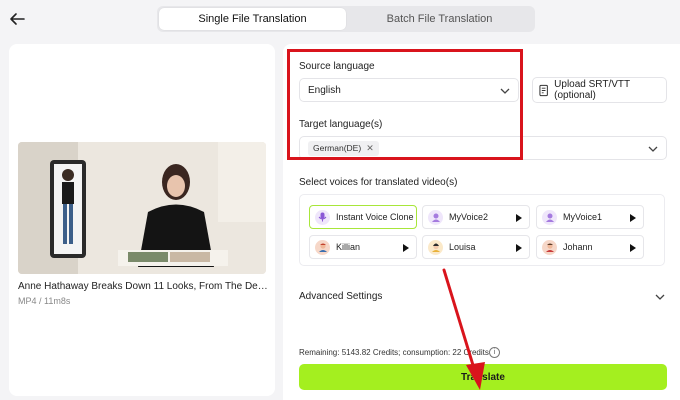 The image size is (680, 400). I want to click on voice-name: MyVoice2, so click(469, 217).